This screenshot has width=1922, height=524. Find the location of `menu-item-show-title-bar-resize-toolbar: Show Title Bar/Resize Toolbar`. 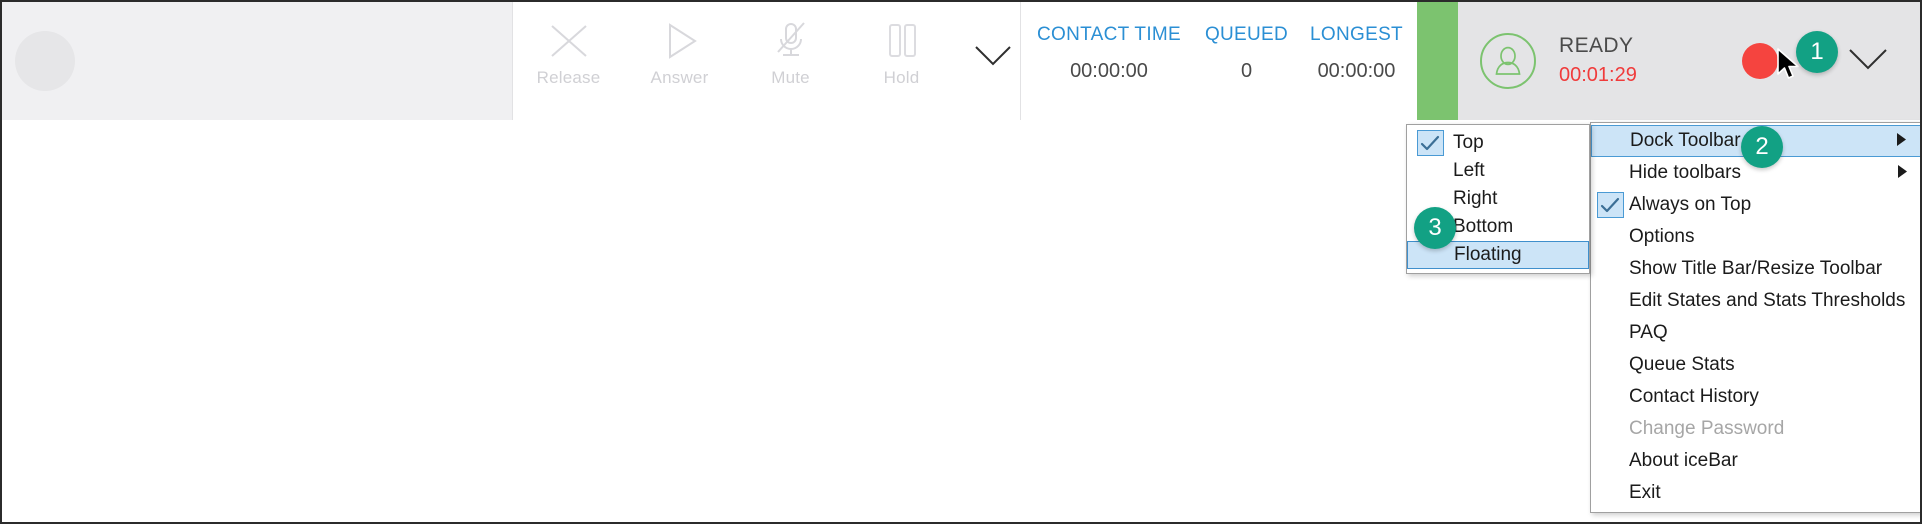

menu-item-show-title-bar-resize-toolbar: Show Title Bar/Resize Toolbar is located at coordinates (1755, 269).